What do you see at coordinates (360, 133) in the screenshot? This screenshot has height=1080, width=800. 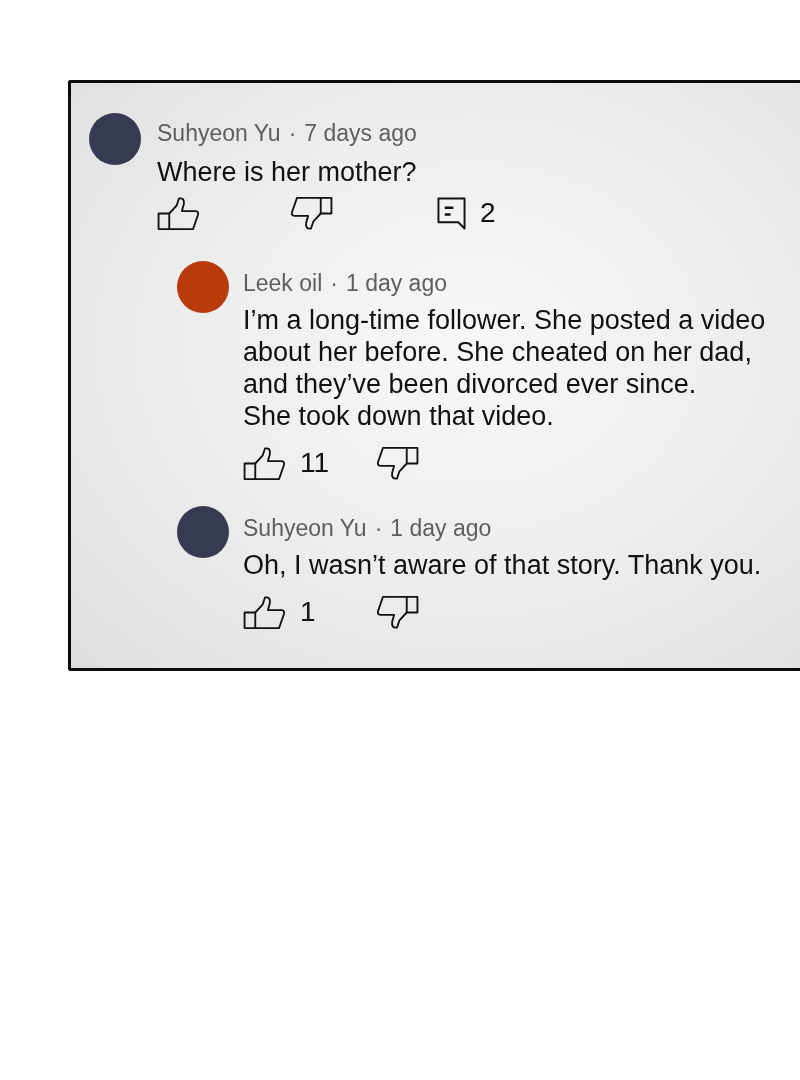 I see `comment-time: 7 days ago` at bounding box center [360, 133].